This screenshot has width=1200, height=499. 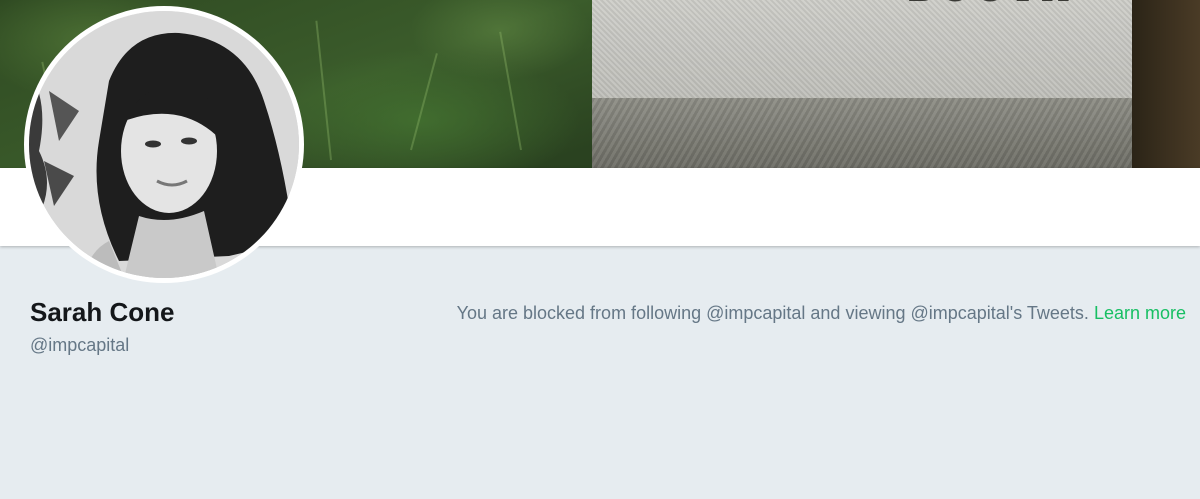 I want to click on avatar, so click(x=164, y=144).